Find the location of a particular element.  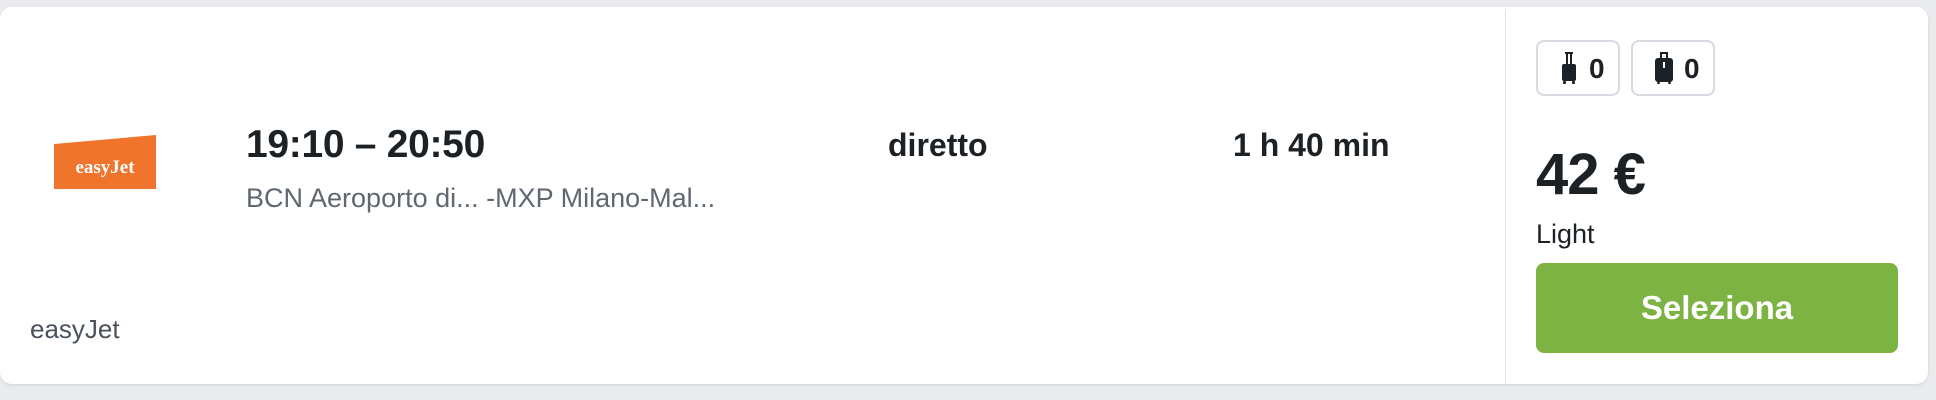

fare-price: 42 € is located at coordinates (1591, 174).